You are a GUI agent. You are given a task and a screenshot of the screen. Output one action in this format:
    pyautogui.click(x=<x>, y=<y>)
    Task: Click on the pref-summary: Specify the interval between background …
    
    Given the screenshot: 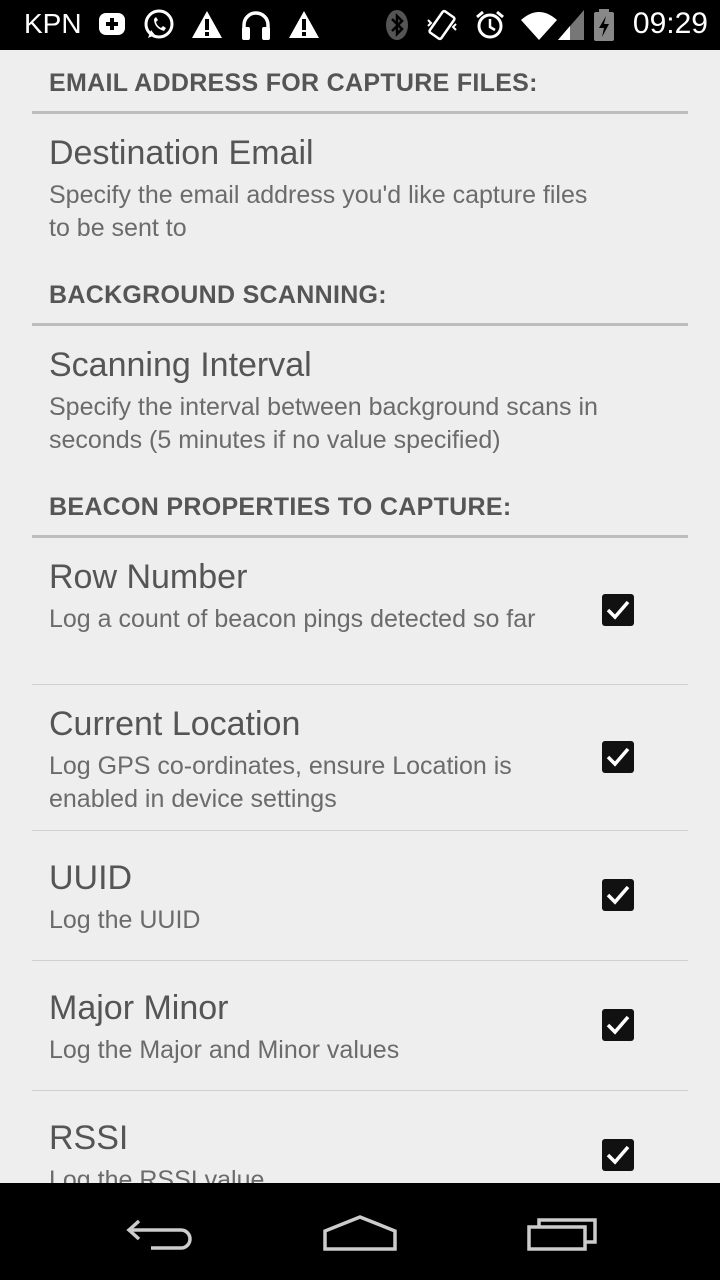 What is the action you would take?
    pyautogui.click(x=323, y=423)
    